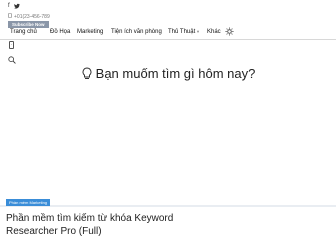 This screenshot has height=252, width=336. What do you see at coordinates (9, 7) in the screenshot?
I see `facebook-icon: f` at bounding box center [9, 7].